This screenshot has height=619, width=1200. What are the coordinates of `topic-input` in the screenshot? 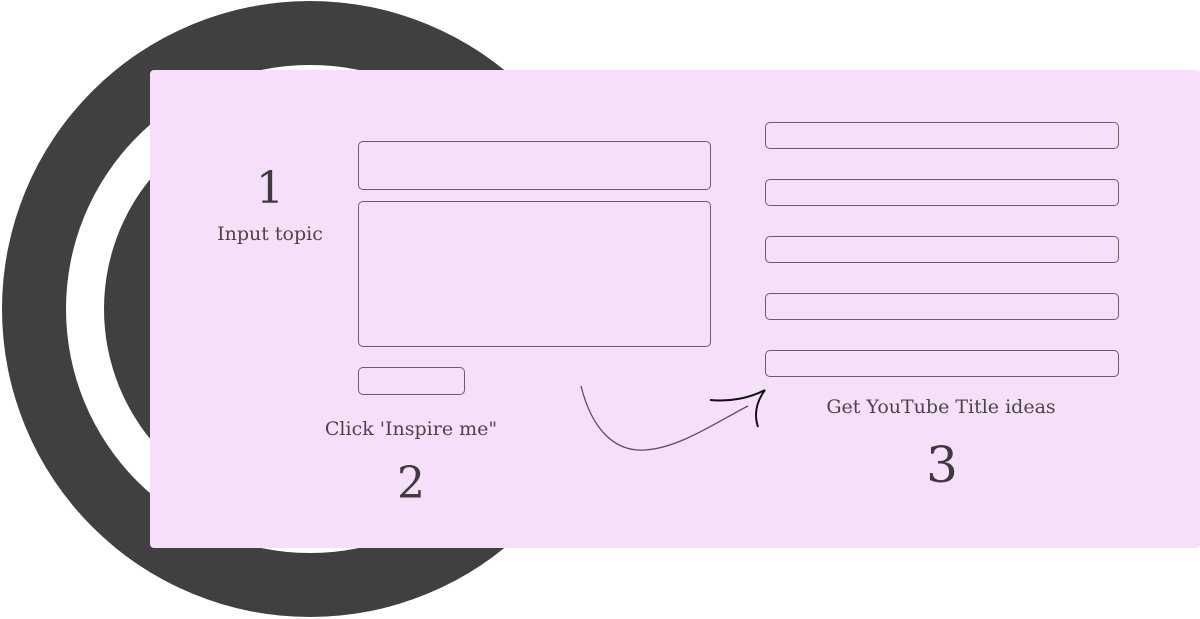 It's located at (534, 165).